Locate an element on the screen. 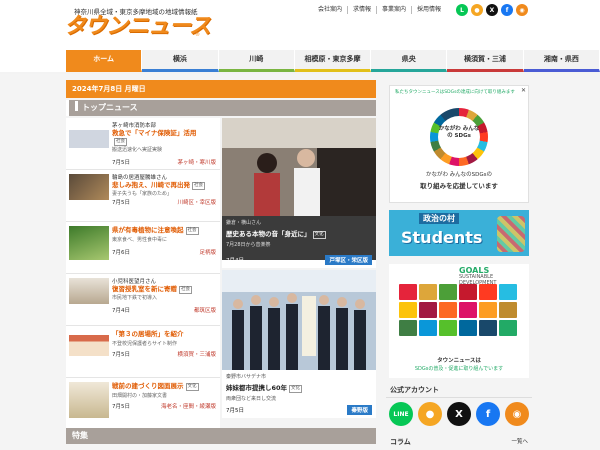 Image resolution: width=600 pixels, height=450 pixels. students-banner-label: 政治の村 is located at coordinates (439, 218).